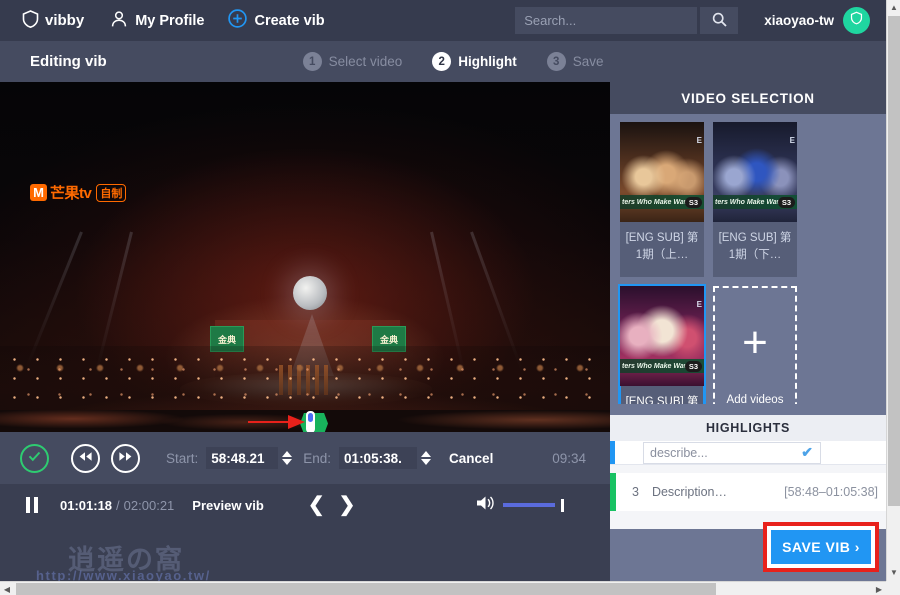  I want to click on red-arrow-annotation, so click(276, 422).